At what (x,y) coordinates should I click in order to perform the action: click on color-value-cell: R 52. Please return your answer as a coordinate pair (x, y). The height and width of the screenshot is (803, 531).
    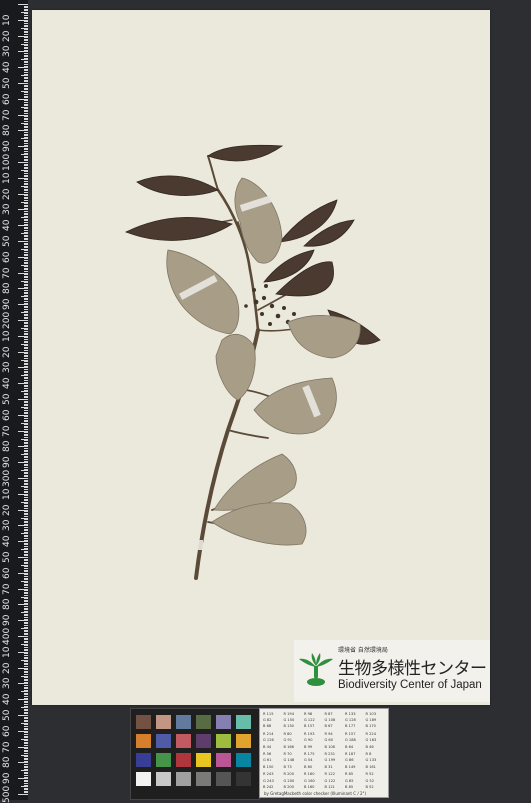
    Looking at the image, I should click on (369, 774).